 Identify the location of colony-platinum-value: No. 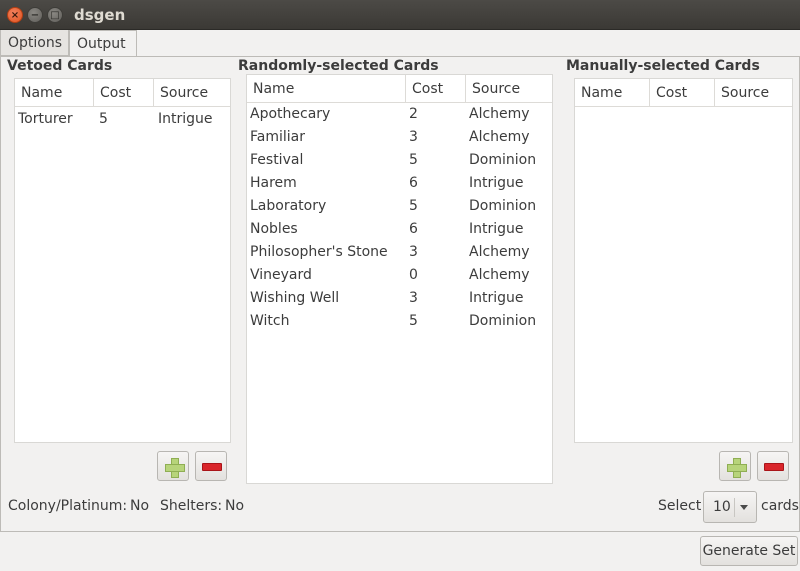
(140, 506).